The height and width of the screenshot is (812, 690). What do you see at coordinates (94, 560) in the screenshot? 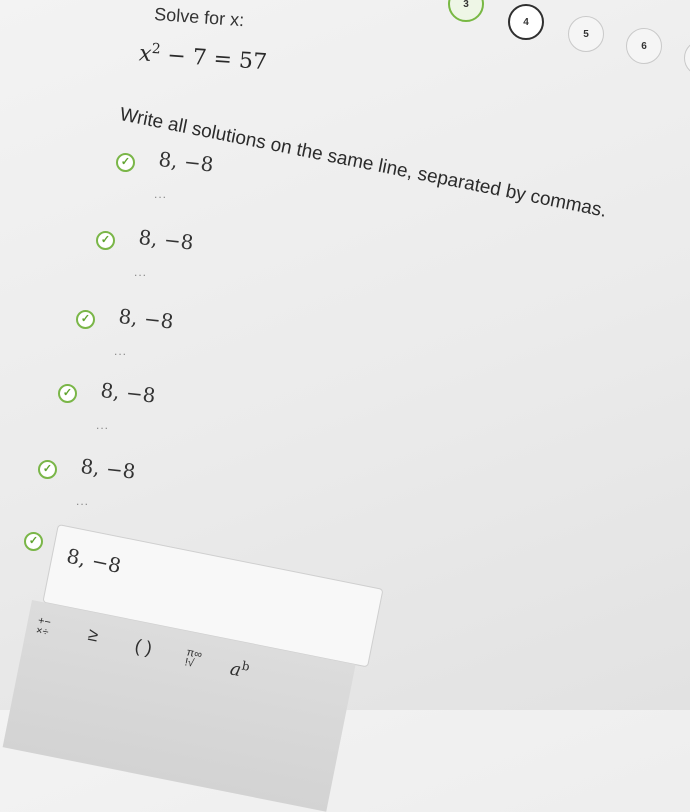
I see `answer-input-value: 8, −8` at bounding box center [94, 560].